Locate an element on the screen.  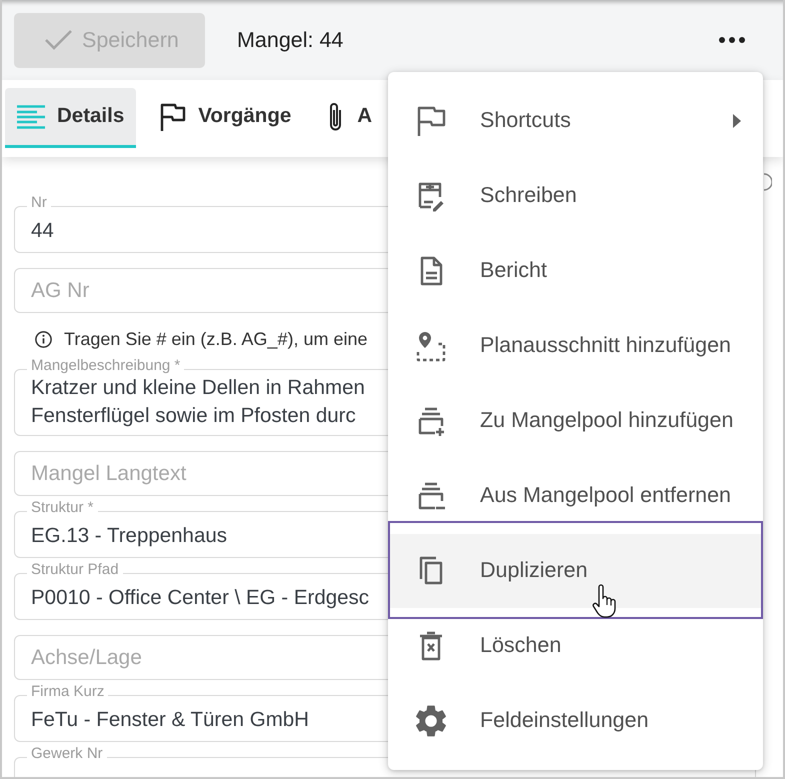
field-label: Nr is located at coordinates (39, 204).